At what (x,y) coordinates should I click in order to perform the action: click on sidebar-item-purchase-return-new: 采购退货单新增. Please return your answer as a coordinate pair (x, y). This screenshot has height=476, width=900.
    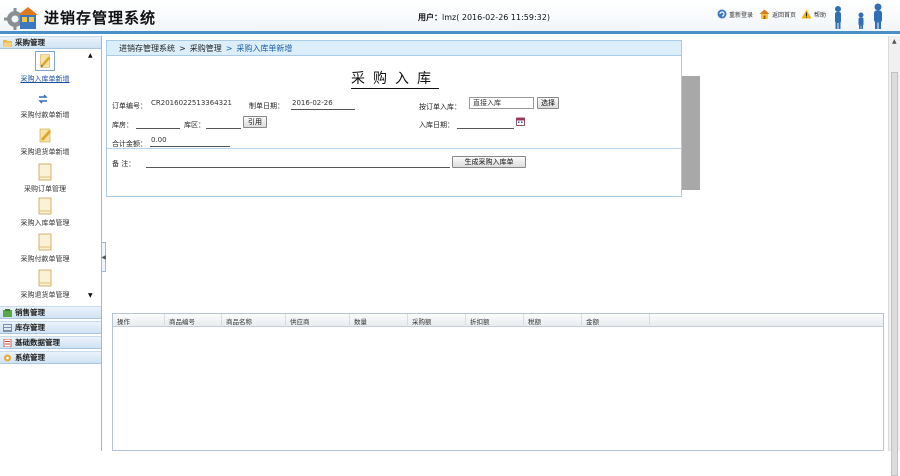
    Looking at the image, I should click on (45, 141).